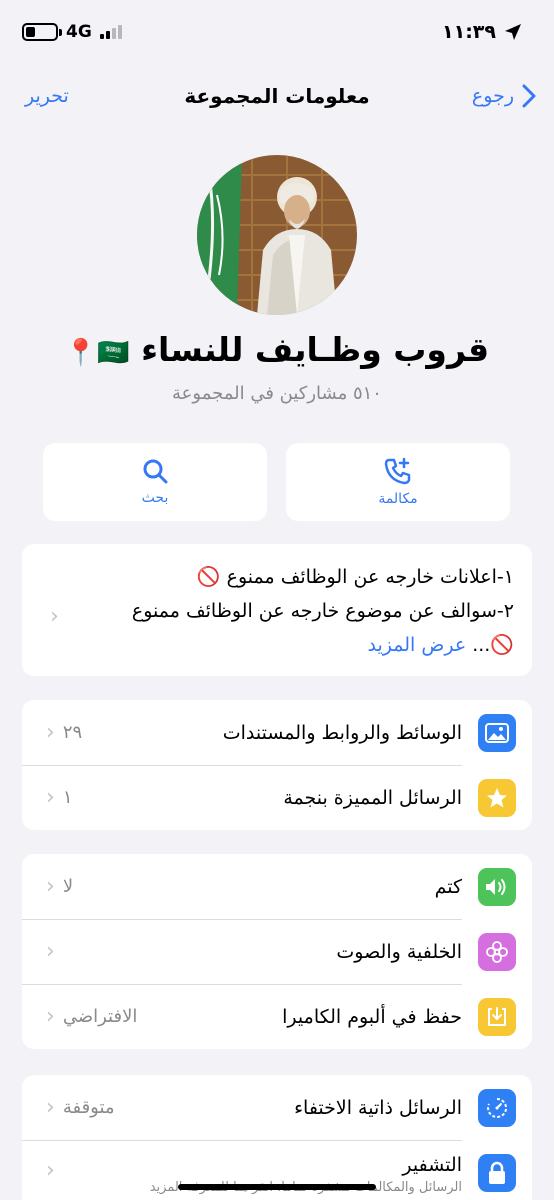 The height and width of the screenshot is (1200, 554). What do you see at coordinates (277, 1187) in the screenshot?
I see `home-indicator` at bounding box center [277, 1187].